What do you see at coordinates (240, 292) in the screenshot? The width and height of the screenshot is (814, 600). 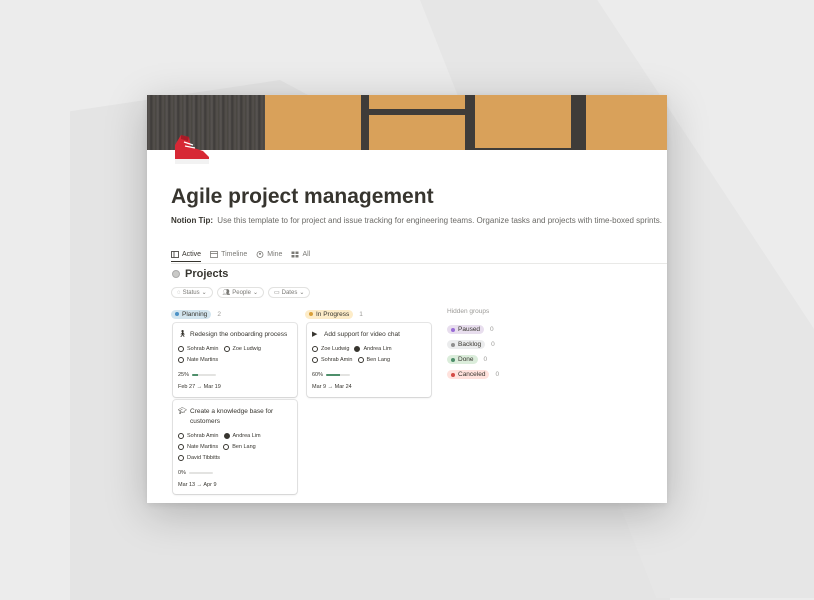 I see `filter-people: 👥︎ People ⌄` at bounding box center [240, 292].